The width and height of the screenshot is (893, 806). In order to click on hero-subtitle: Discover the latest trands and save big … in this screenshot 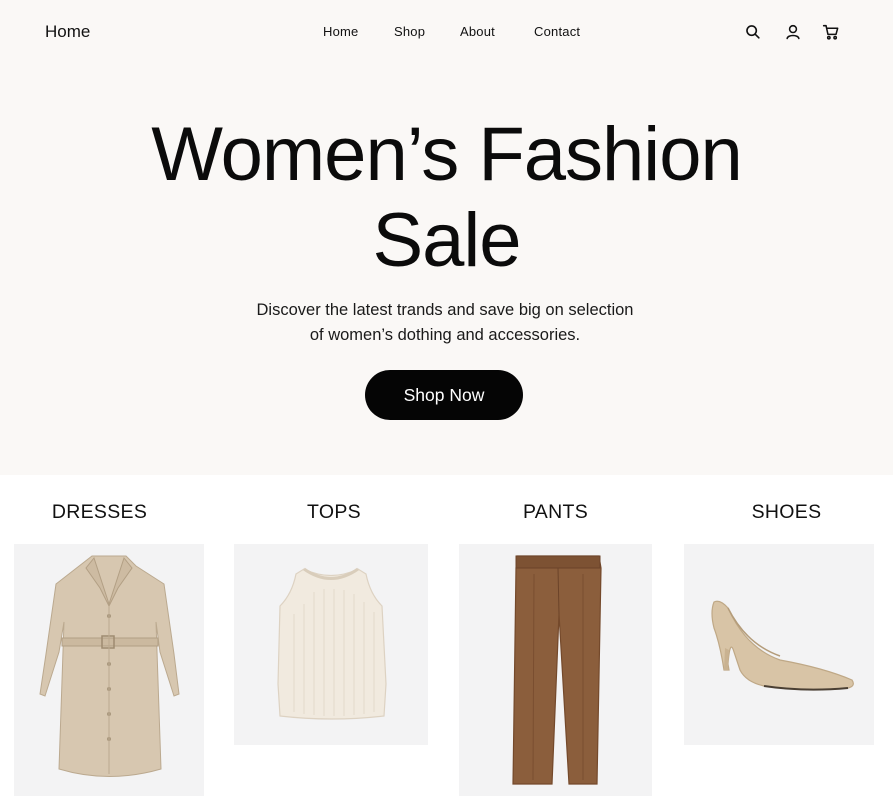, I will do `click(445, 323)`.